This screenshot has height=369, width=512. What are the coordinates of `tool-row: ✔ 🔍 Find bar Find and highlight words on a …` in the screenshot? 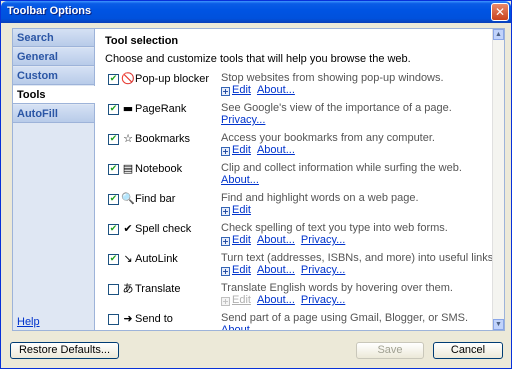 It's located at (294, 207).